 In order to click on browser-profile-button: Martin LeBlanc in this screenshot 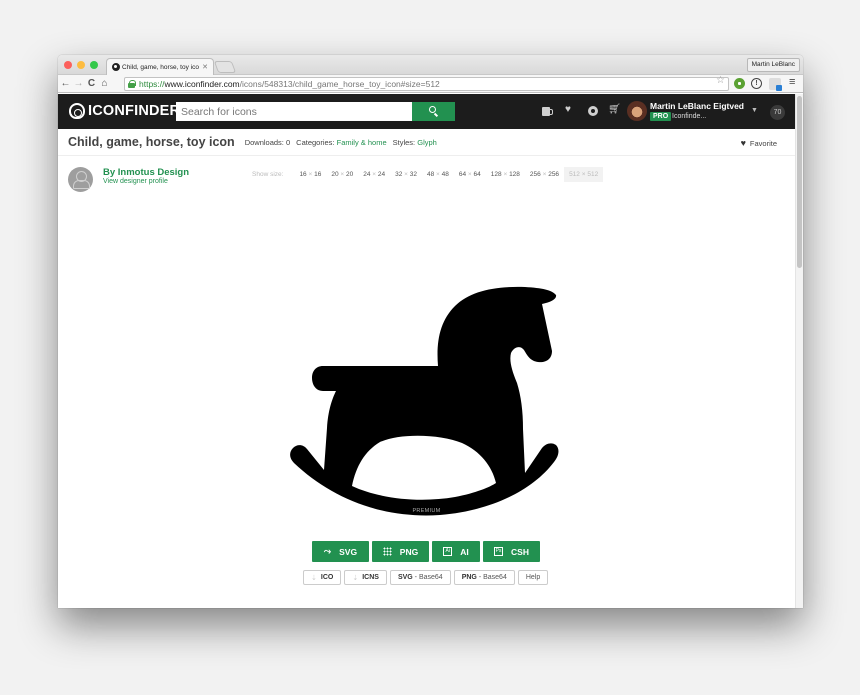, I will do `click(773, 65)`.